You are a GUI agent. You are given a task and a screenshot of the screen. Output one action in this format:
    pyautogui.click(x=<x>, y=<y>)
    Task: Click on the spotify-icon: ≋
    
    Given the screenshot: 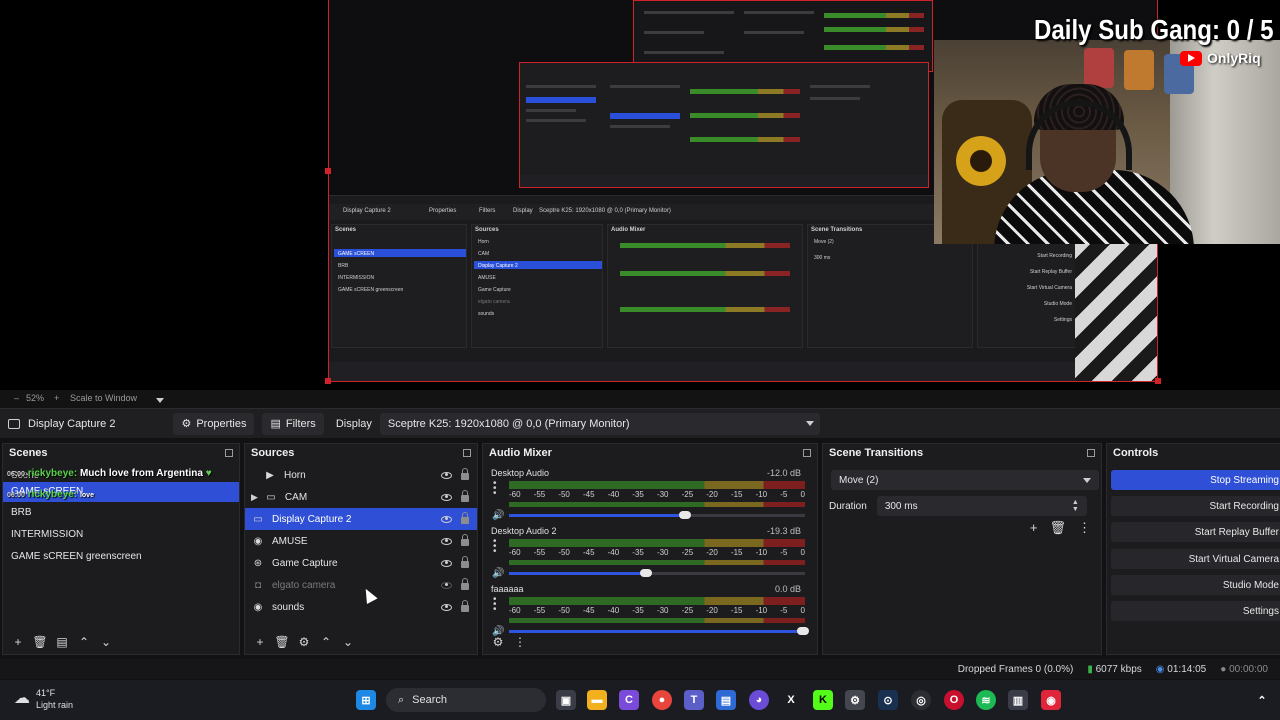 What is the action you would take?
    pyautogui.click(x=986, y=700)
    